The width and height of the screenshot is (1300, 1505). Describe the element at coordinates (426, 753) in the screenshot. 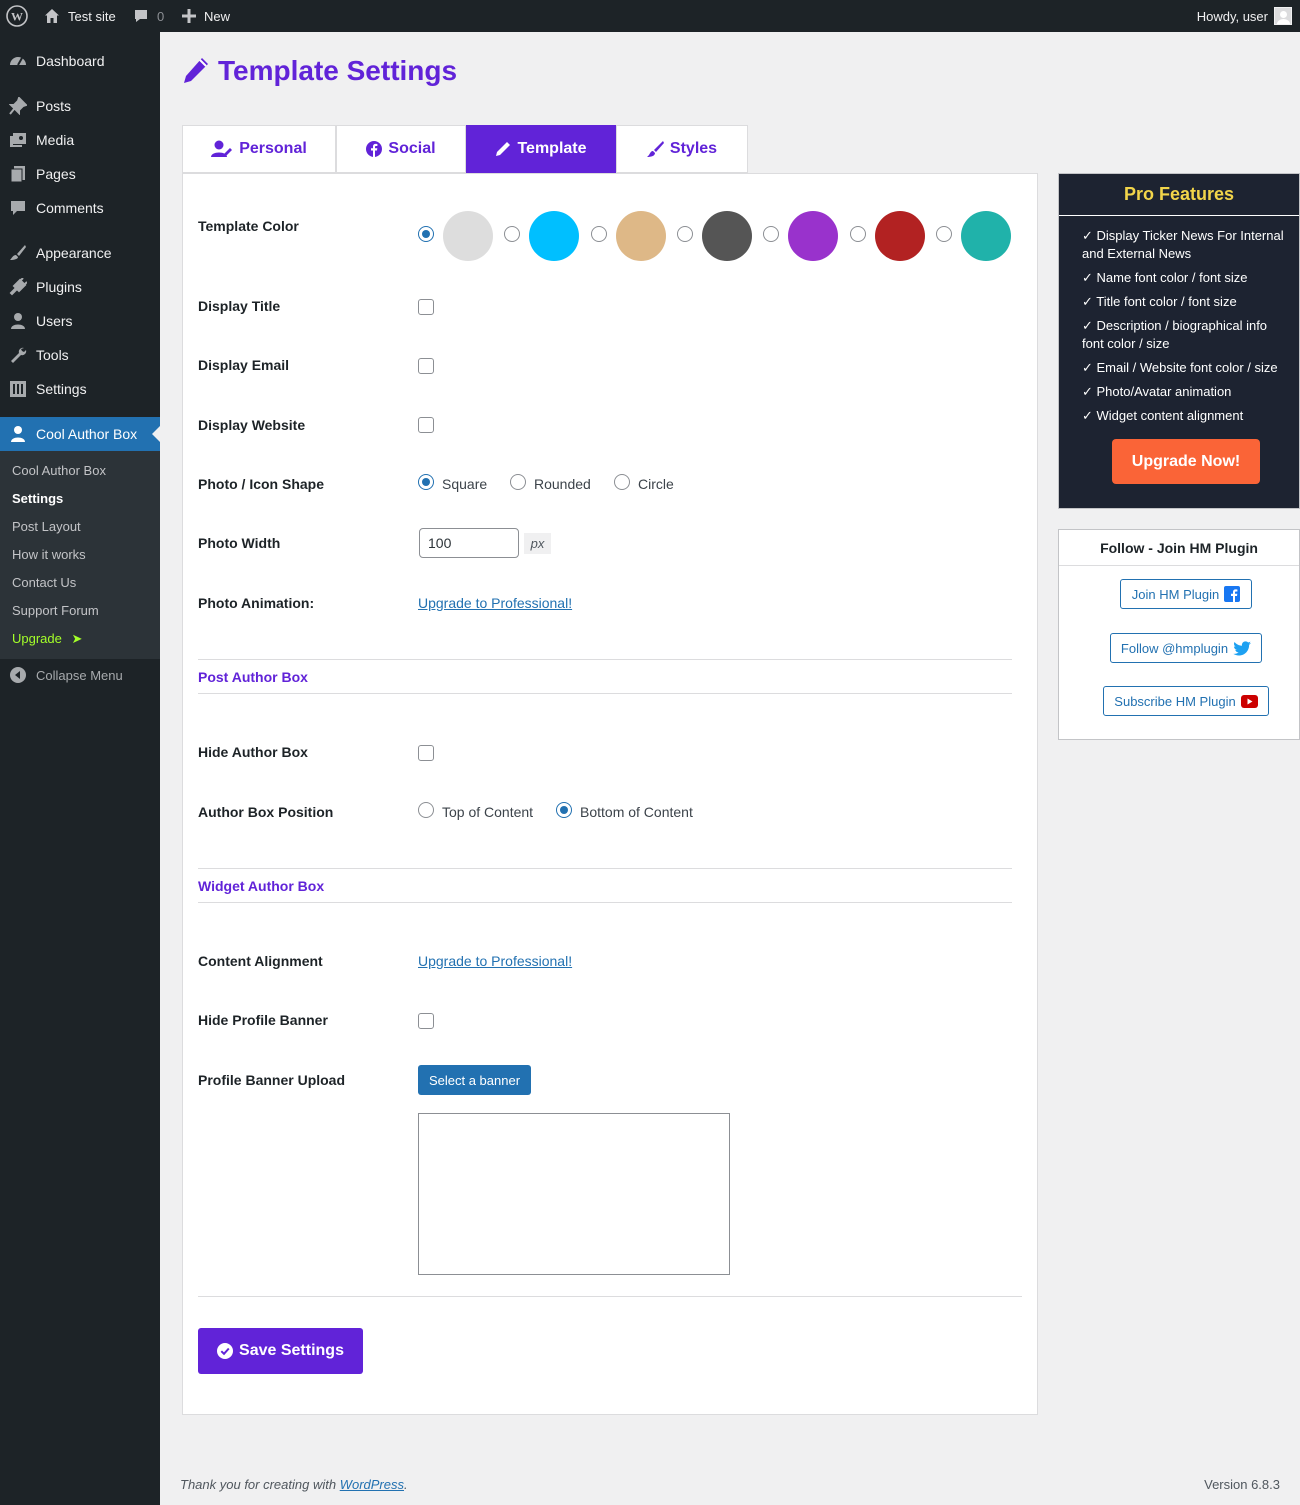

I see `hide-author-box-checkbox` at that location.